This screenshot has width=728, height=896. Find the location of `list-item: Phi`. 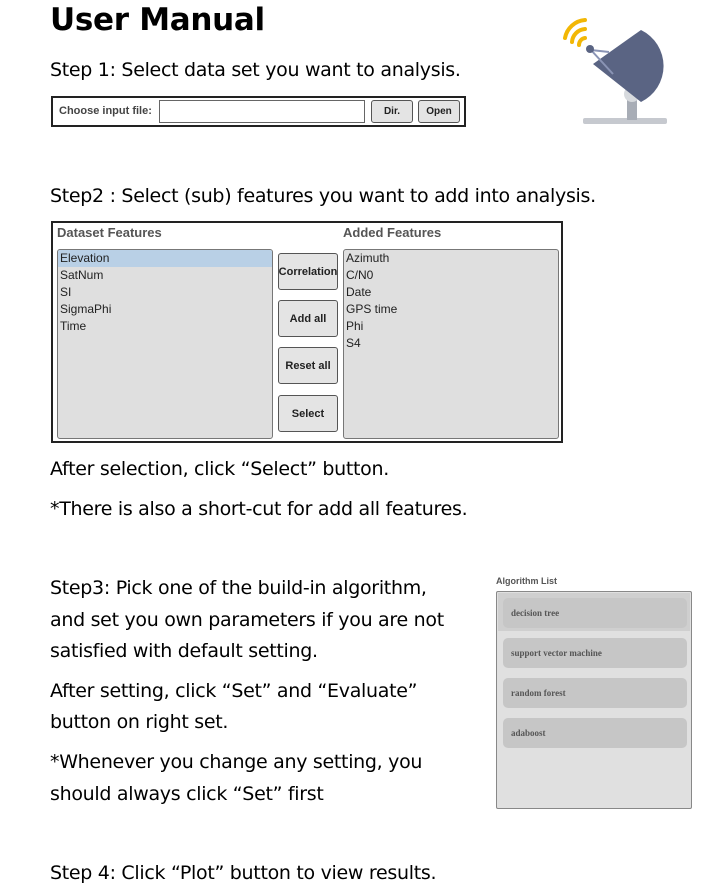

list-item: Phi is located at coordinates (451, 326).